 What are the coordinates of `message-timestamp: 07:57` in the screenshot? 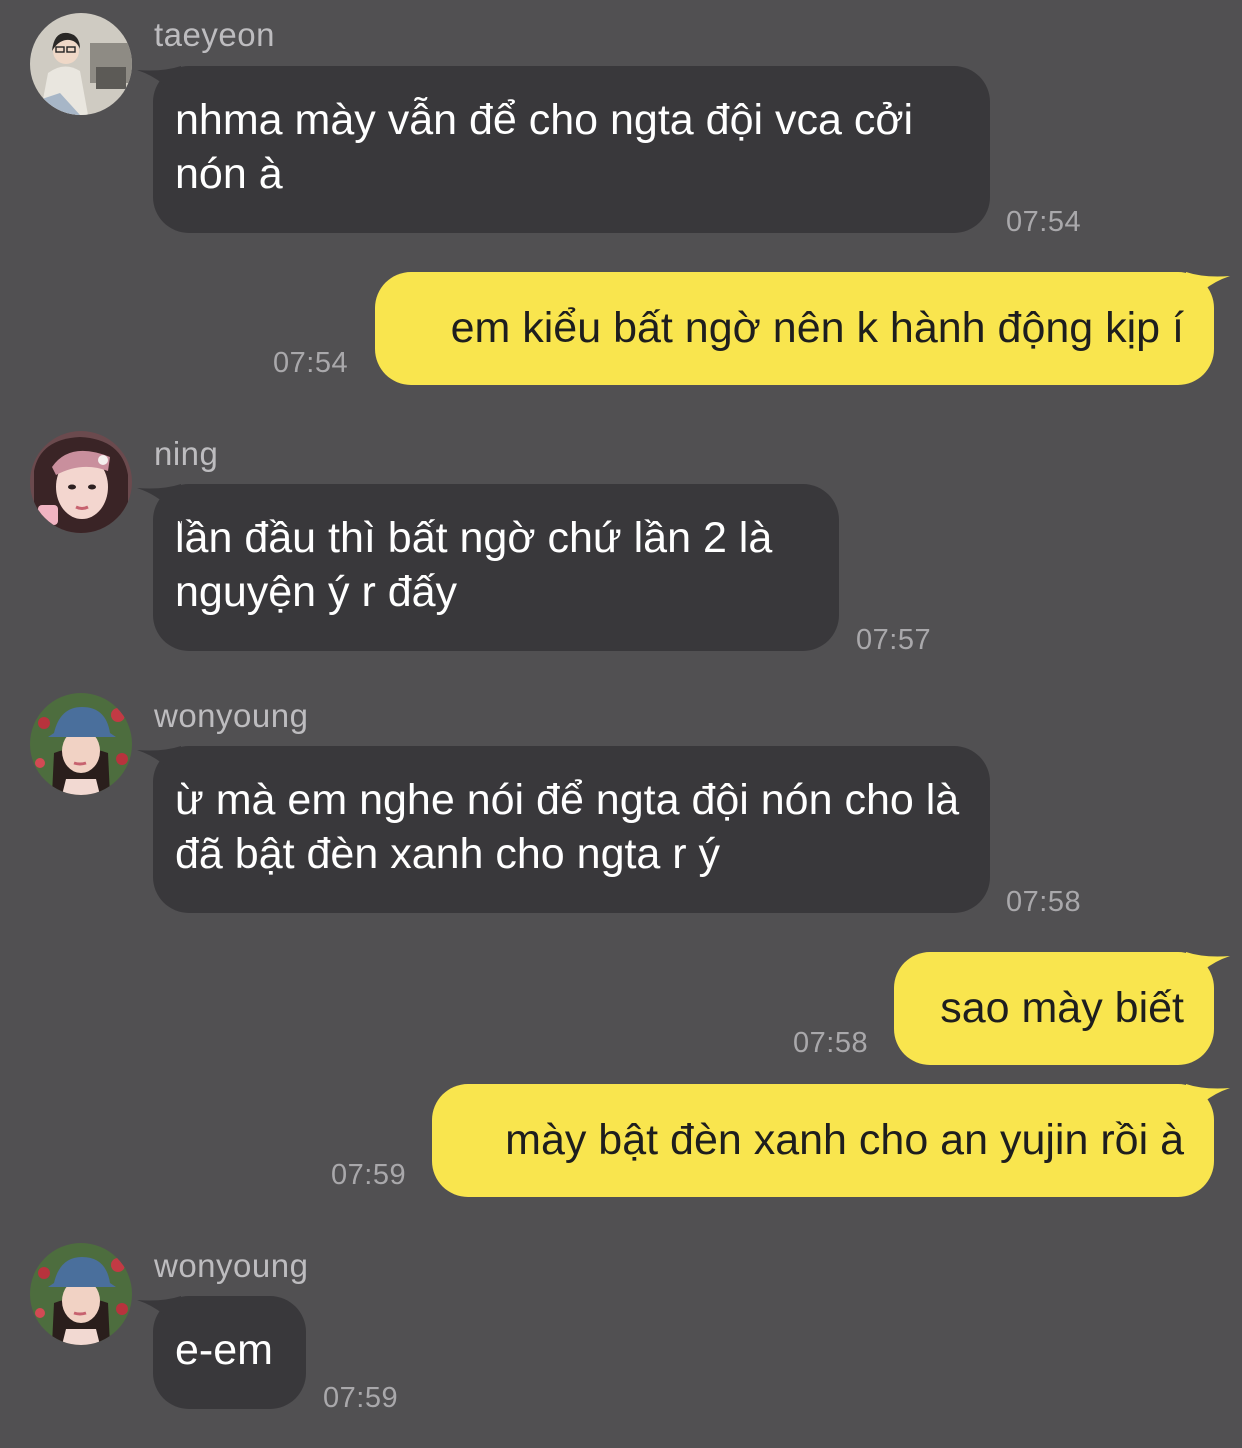 It's located at (894, 640).